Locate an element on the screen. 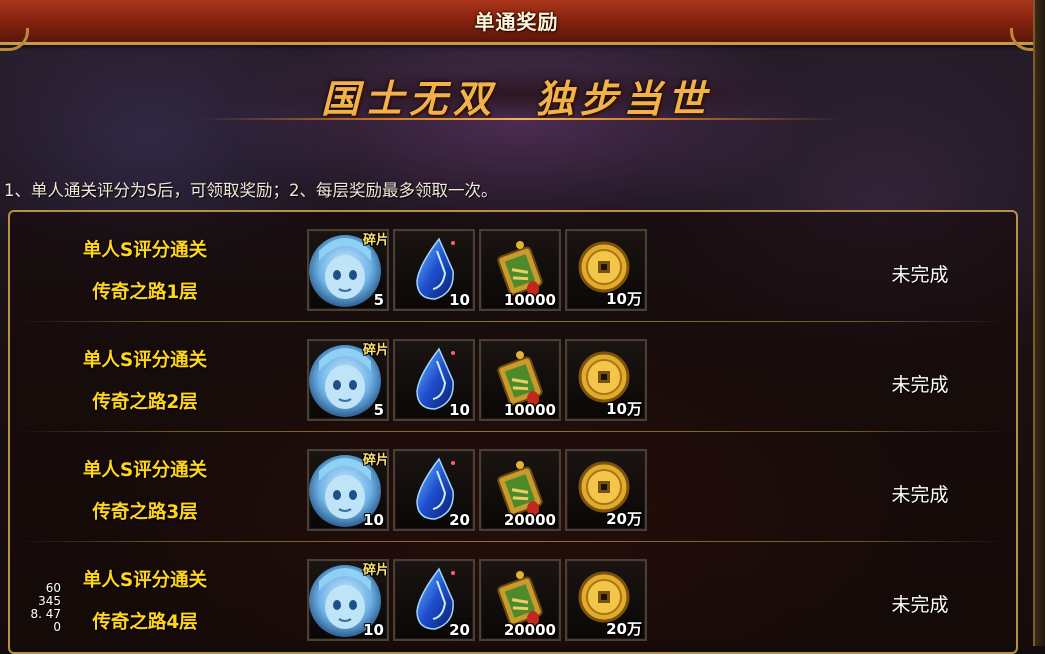 Image resolution: width=1045 pixels, height=654 pixels. debug-stats-overlay: 60 345 8. 47 0 is located at coordinates (43, 608).